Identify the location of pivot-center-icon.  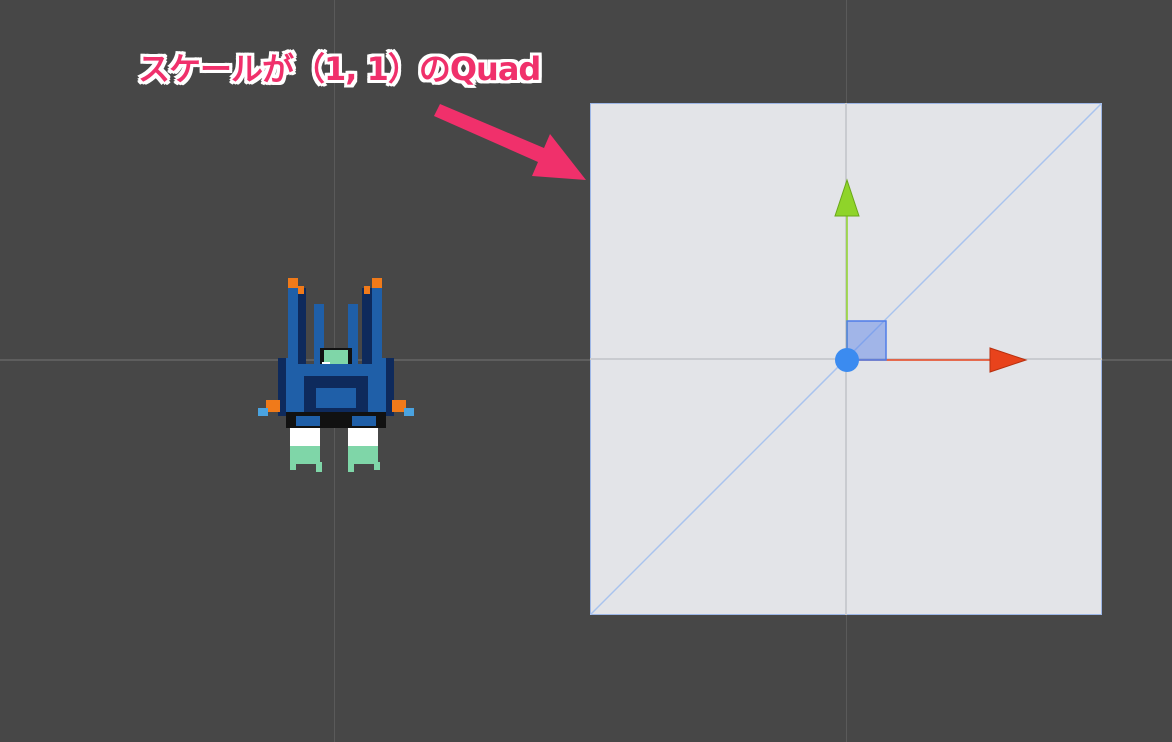
(847, 360).